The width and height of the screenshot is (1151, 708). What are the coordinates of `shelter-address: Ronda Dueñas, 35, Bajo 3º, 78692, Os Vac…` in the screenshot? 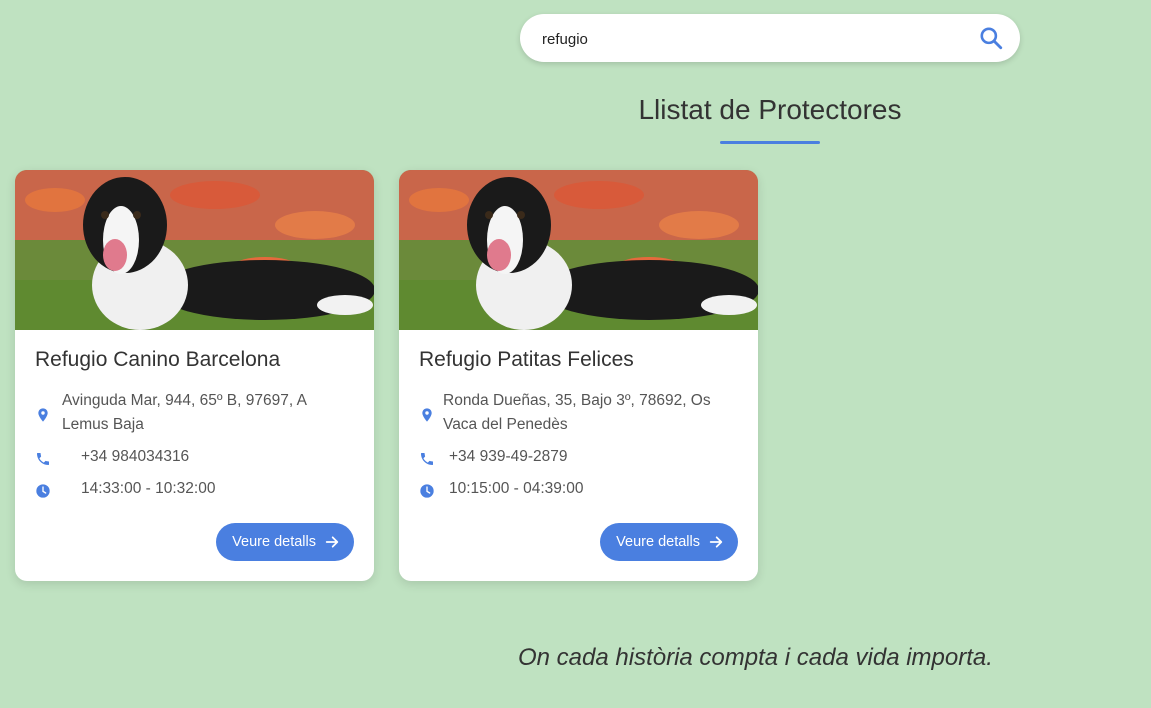 It's located at (577, 412).